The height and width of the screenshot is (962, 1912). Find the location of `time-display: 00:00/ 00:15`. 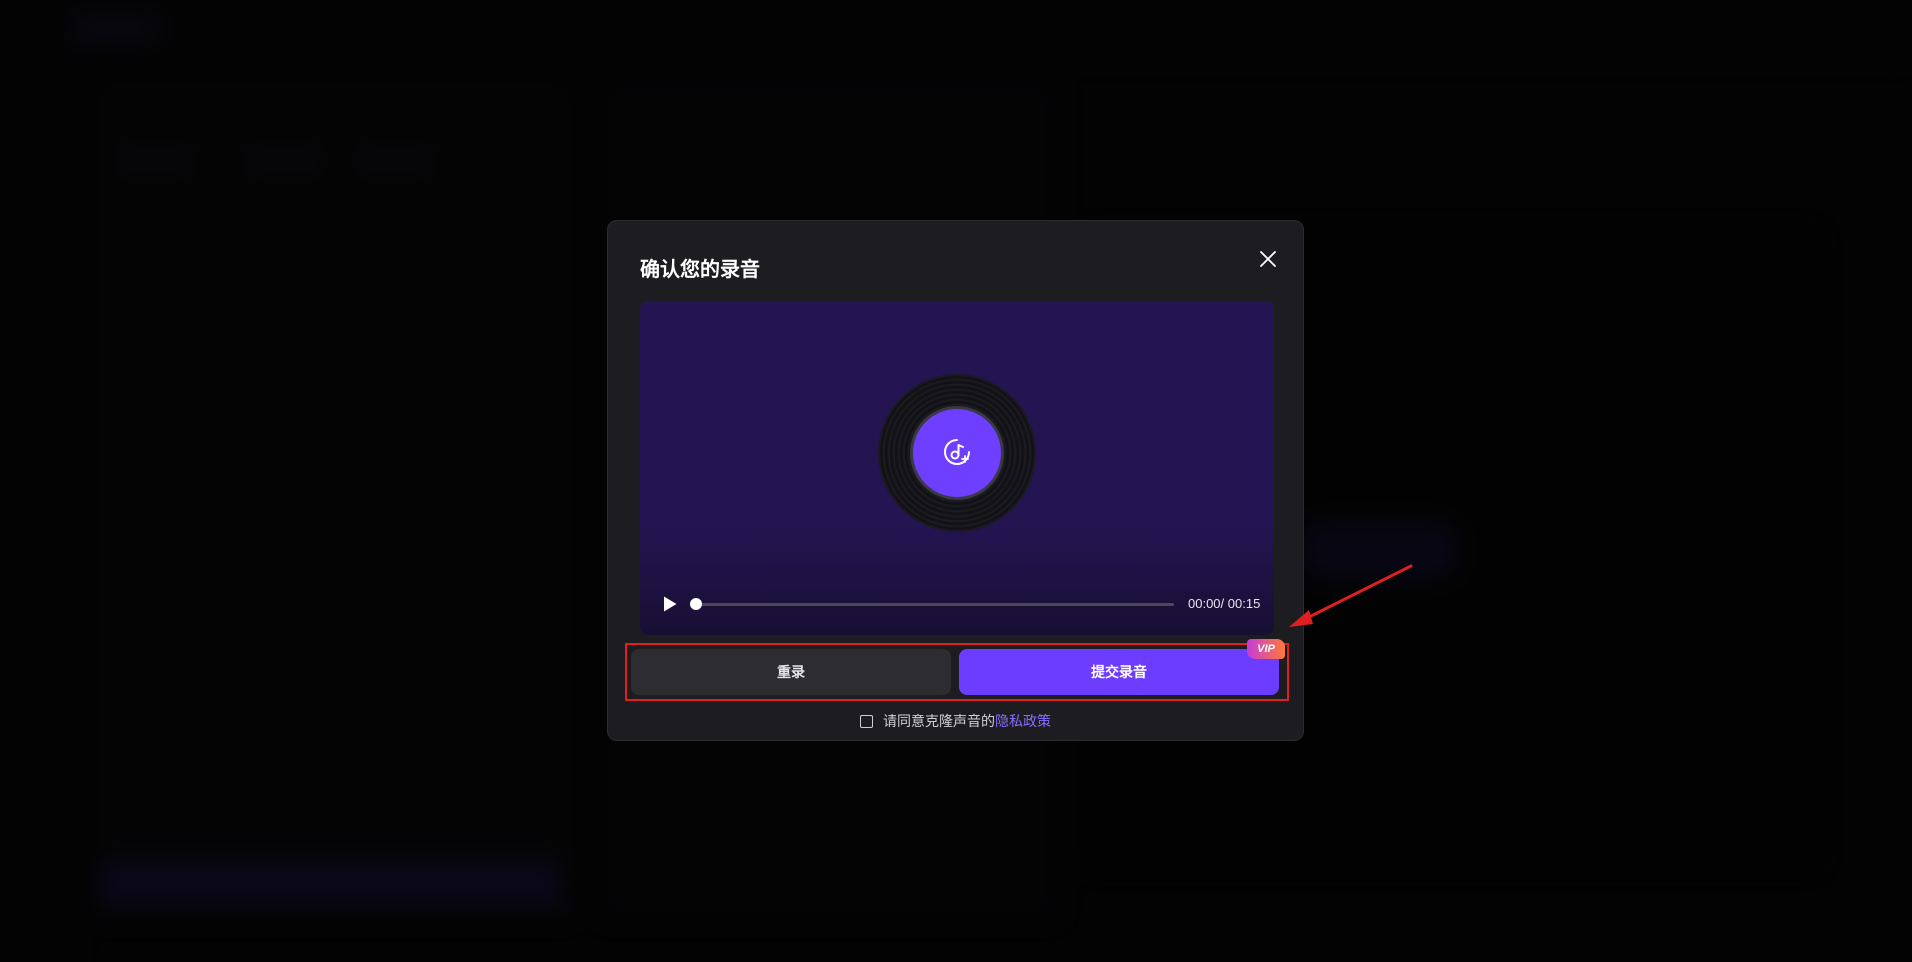

time-display: 00:00/ 00:15 is located at coordinates (1224, 603).